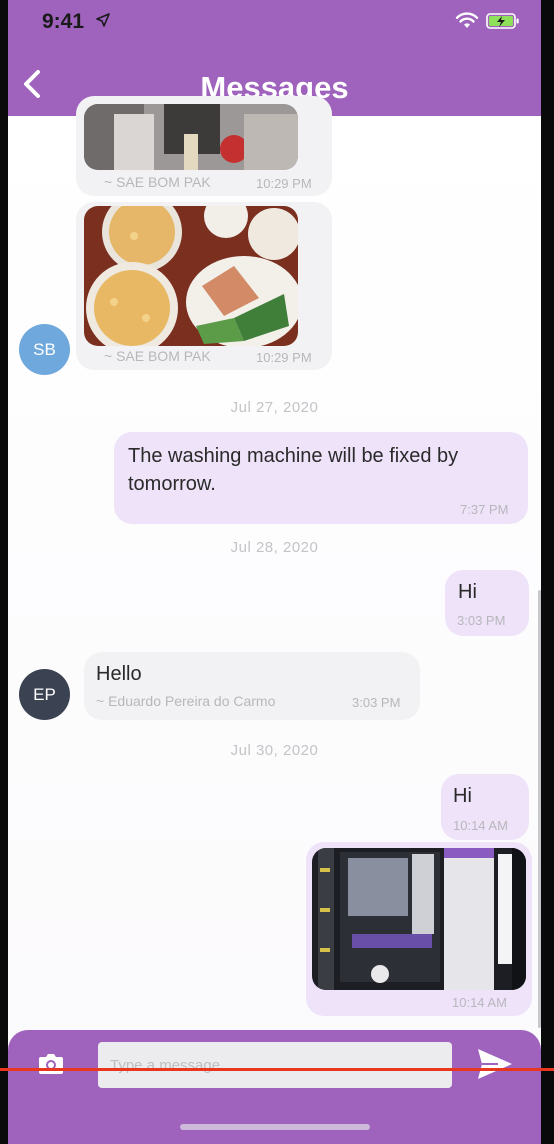  Describe the element at coordinates (277, 1069) in the screenshot. I see `overlay-divider-line` at that location.